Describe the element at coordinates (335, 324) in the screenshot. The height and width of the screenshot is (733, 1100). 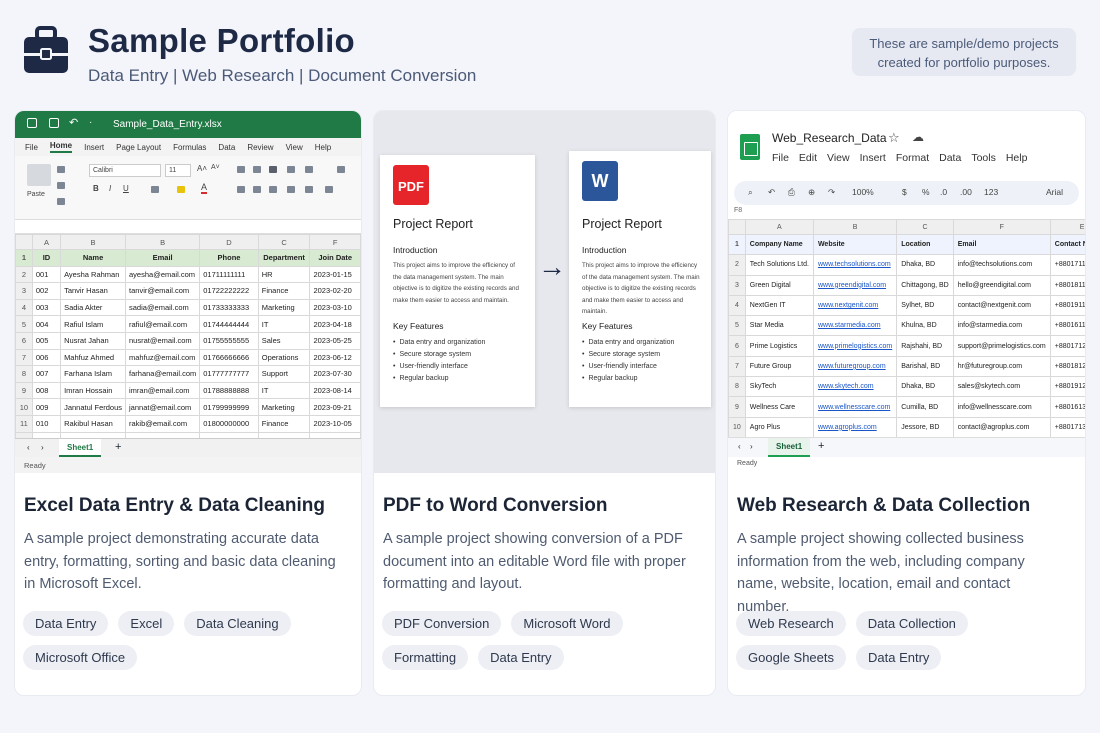
I see `table-cell: 2023-04-18` at that location.